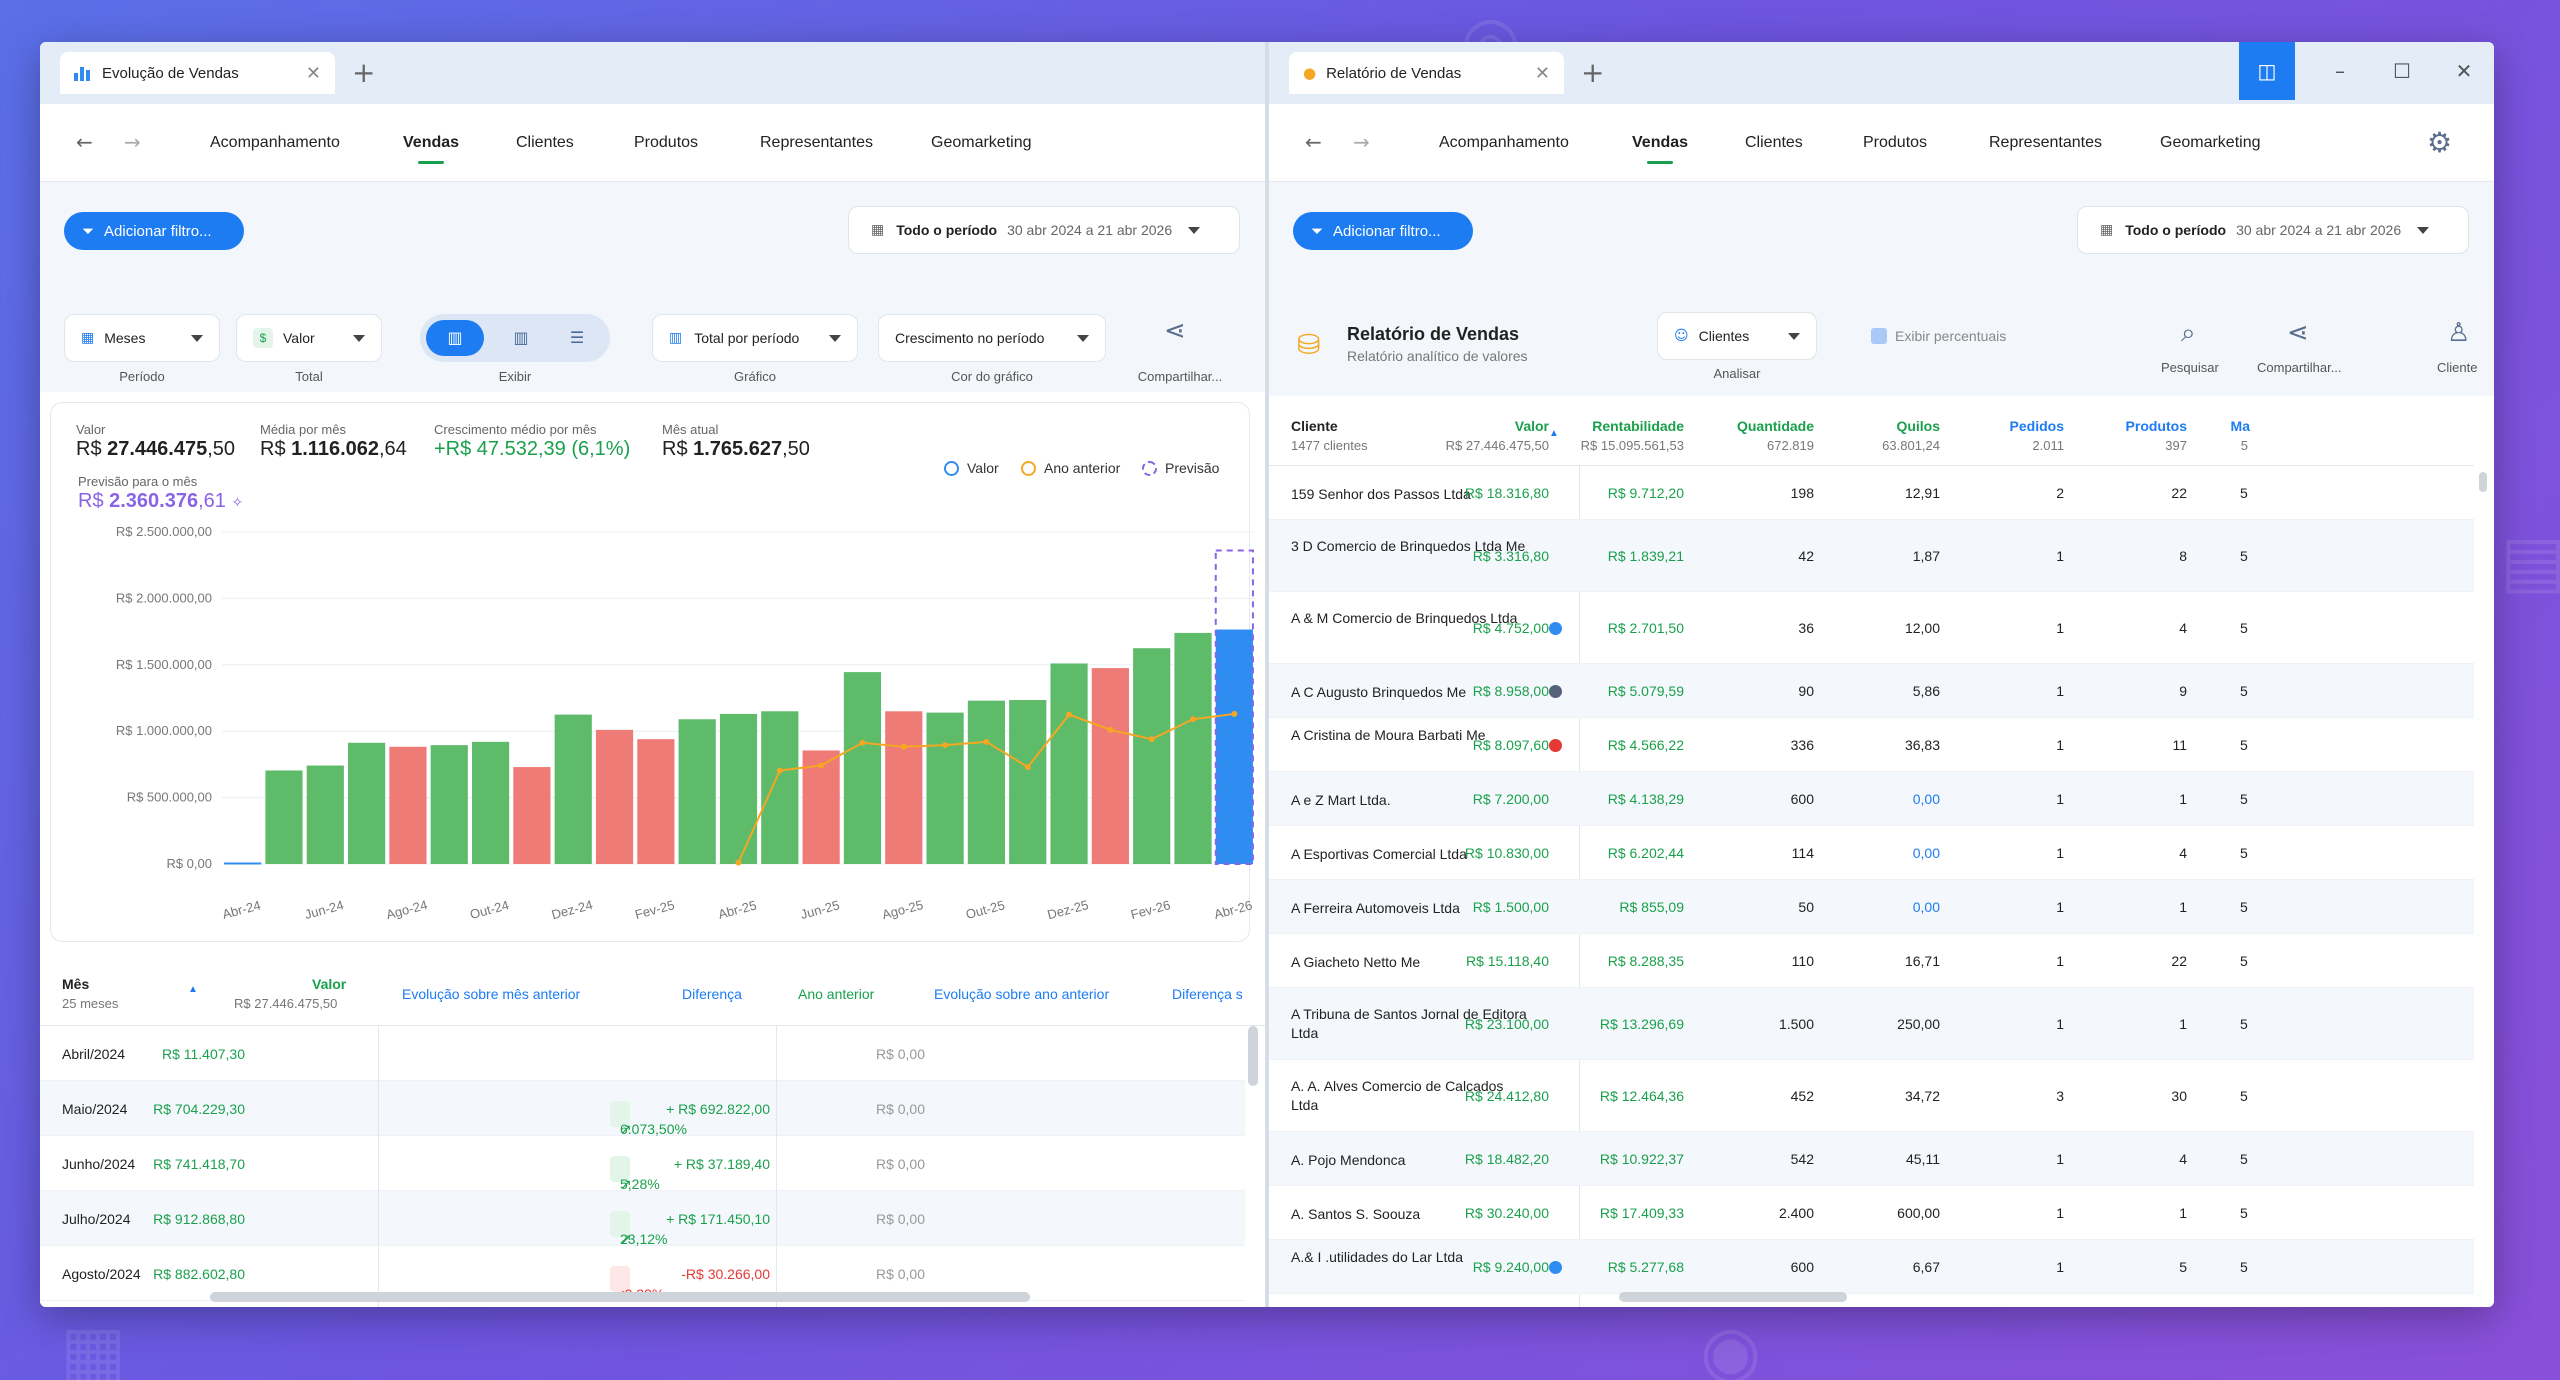 The width and height of the screenshot is (2560, 1380). What do you see at coordinates (2037, 426) in the screenshot?
I see `col-pedidos: Pedidos` at bounding box center [2037, 426].